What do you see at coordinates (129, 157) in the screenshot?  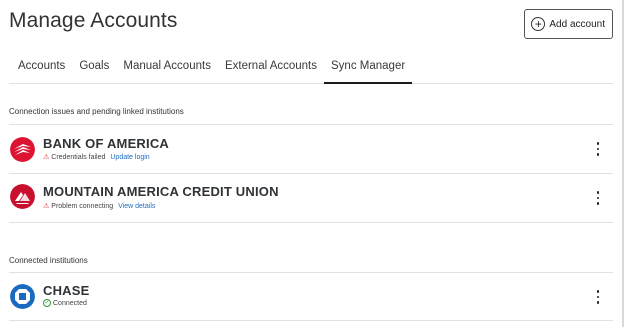 I see `update-login-link: Update login` at bounding box center [129, 157].